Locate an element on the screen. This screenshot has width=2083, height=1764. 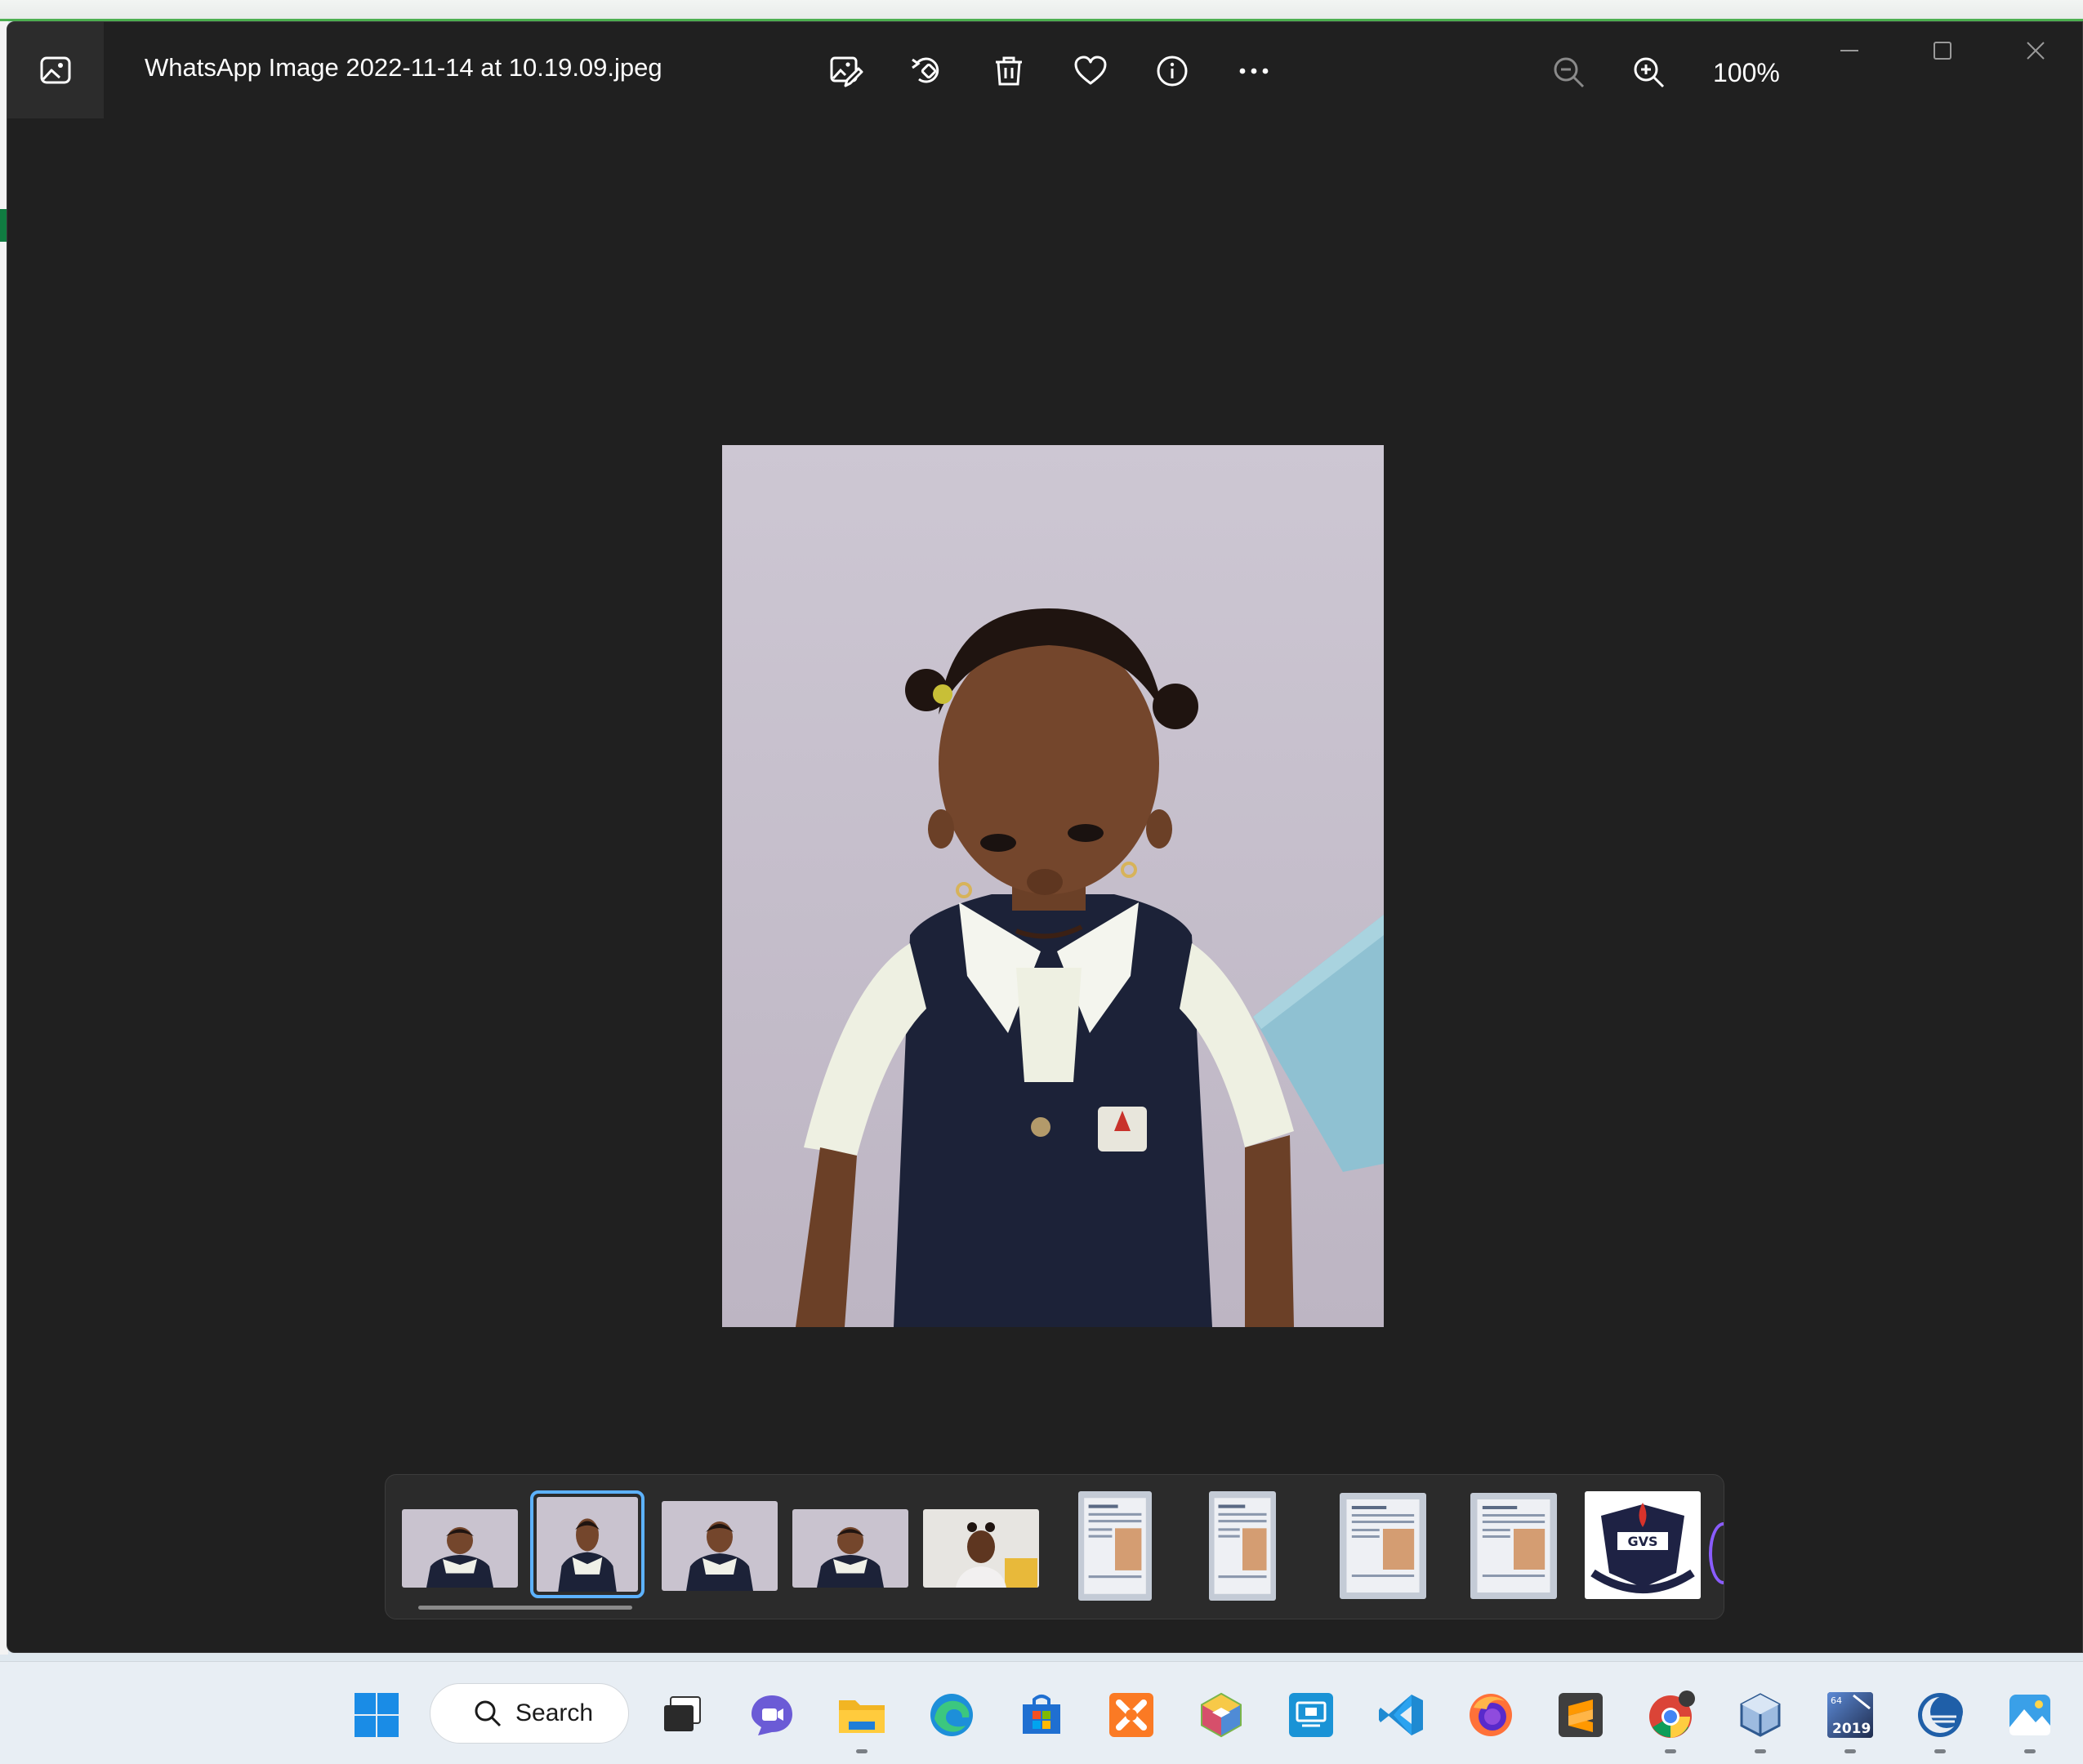
window-controls is located at coordinates (1943, 50).